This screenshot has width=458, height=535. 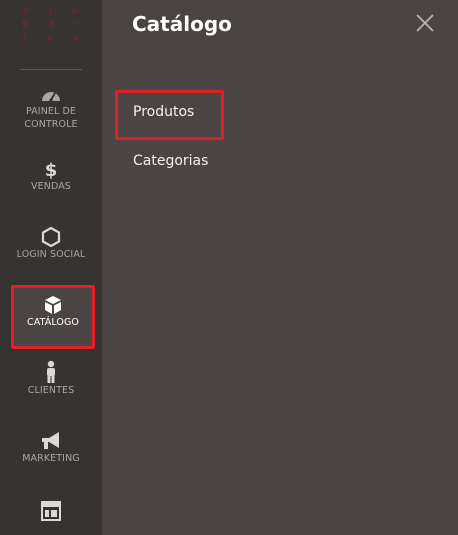 What do you see at coordinates (51, 69) in the screenshot?
I see `logo-divider` at bounding box center [51, 69].